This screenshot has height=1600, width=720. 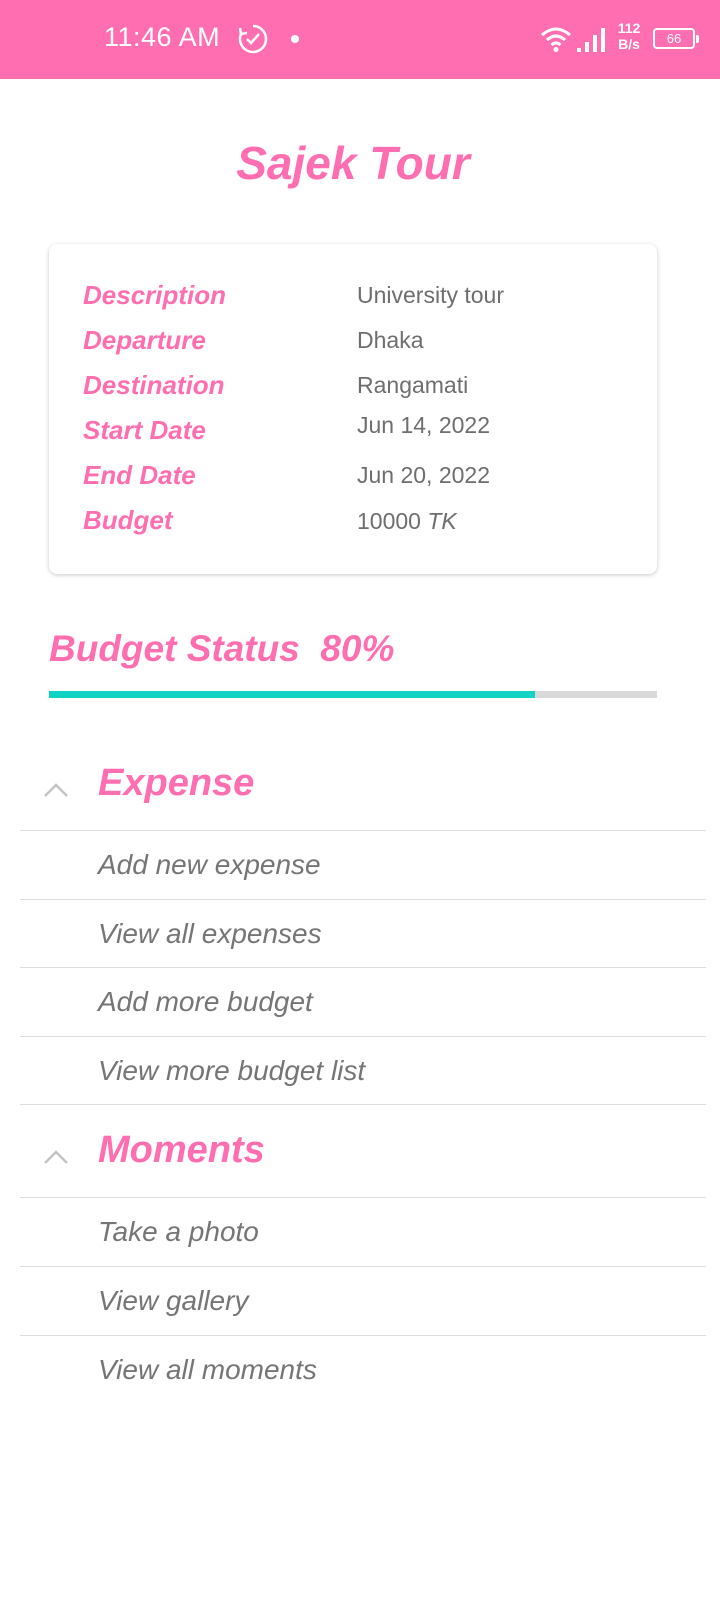 I want to click on dot-icon, so click(x=295, y=39).